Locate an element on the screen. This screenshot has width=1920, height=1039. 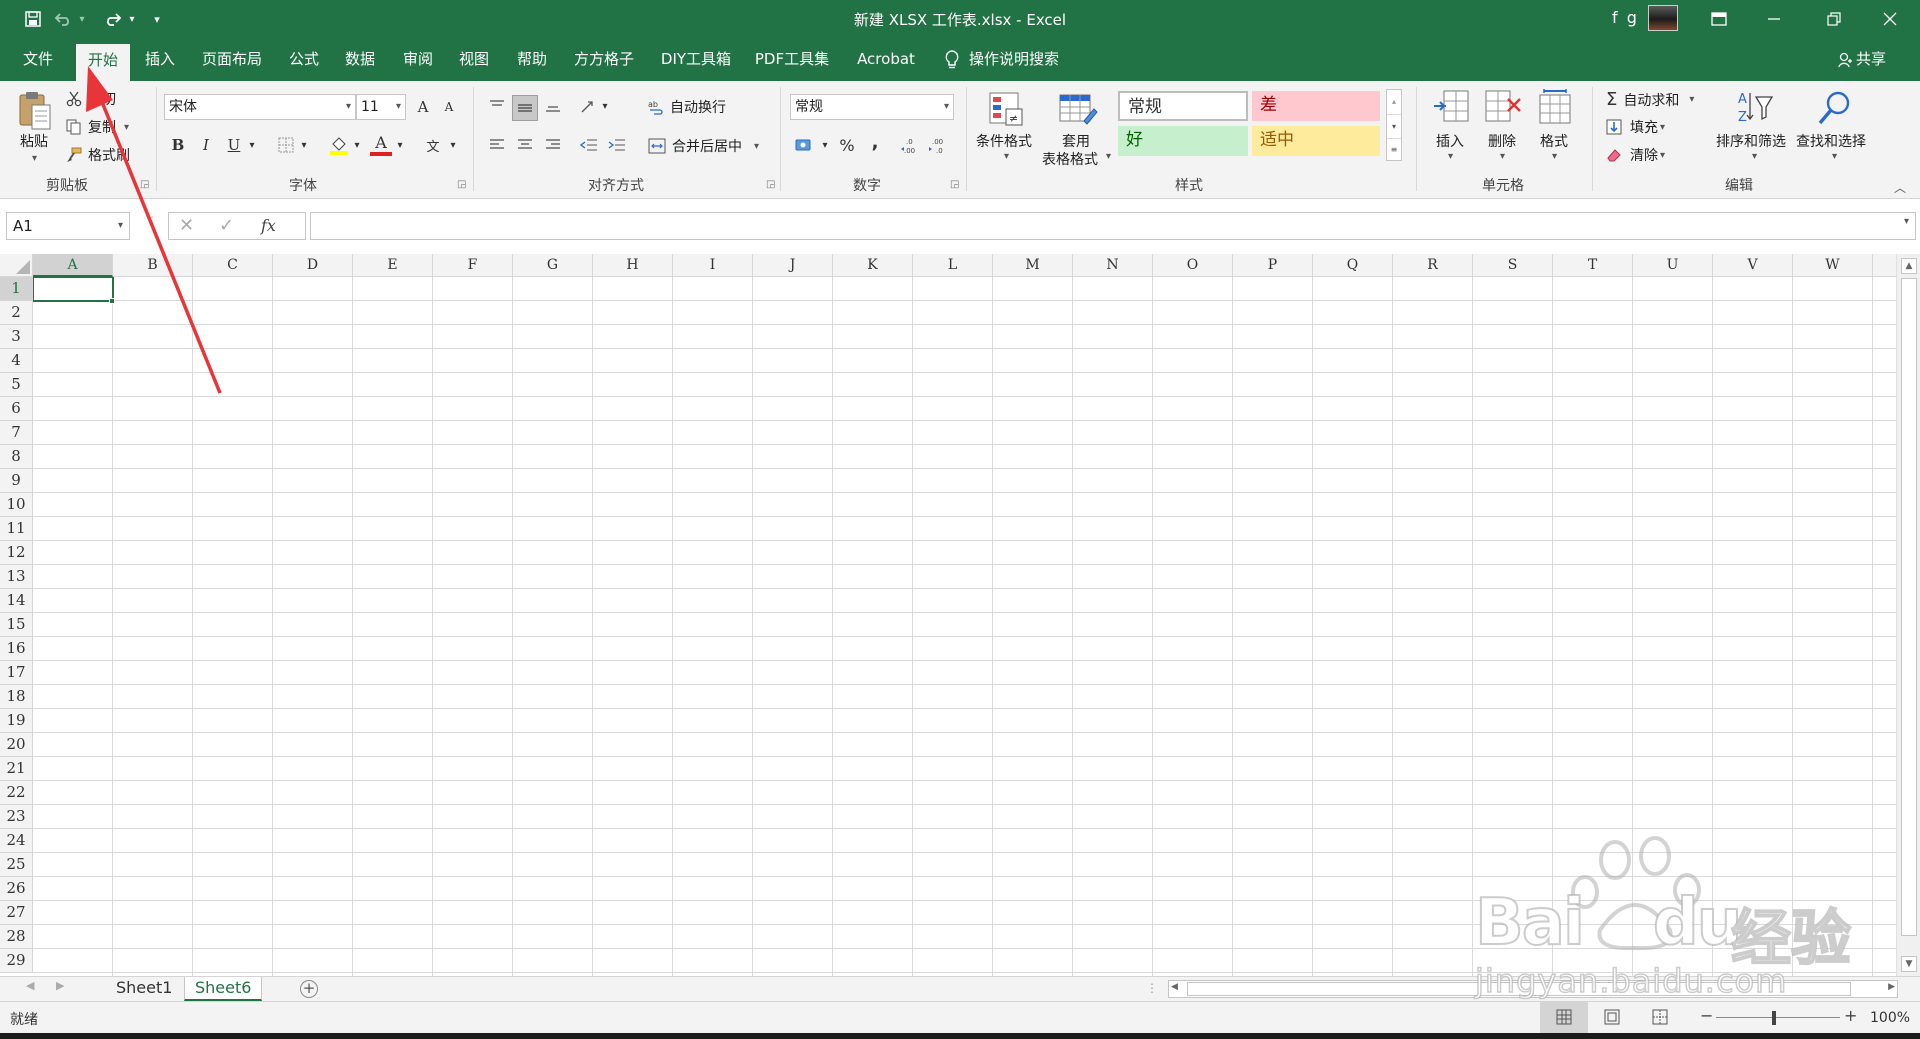
next-sheet-icon: ▶ is located at coordinates (60, 985).